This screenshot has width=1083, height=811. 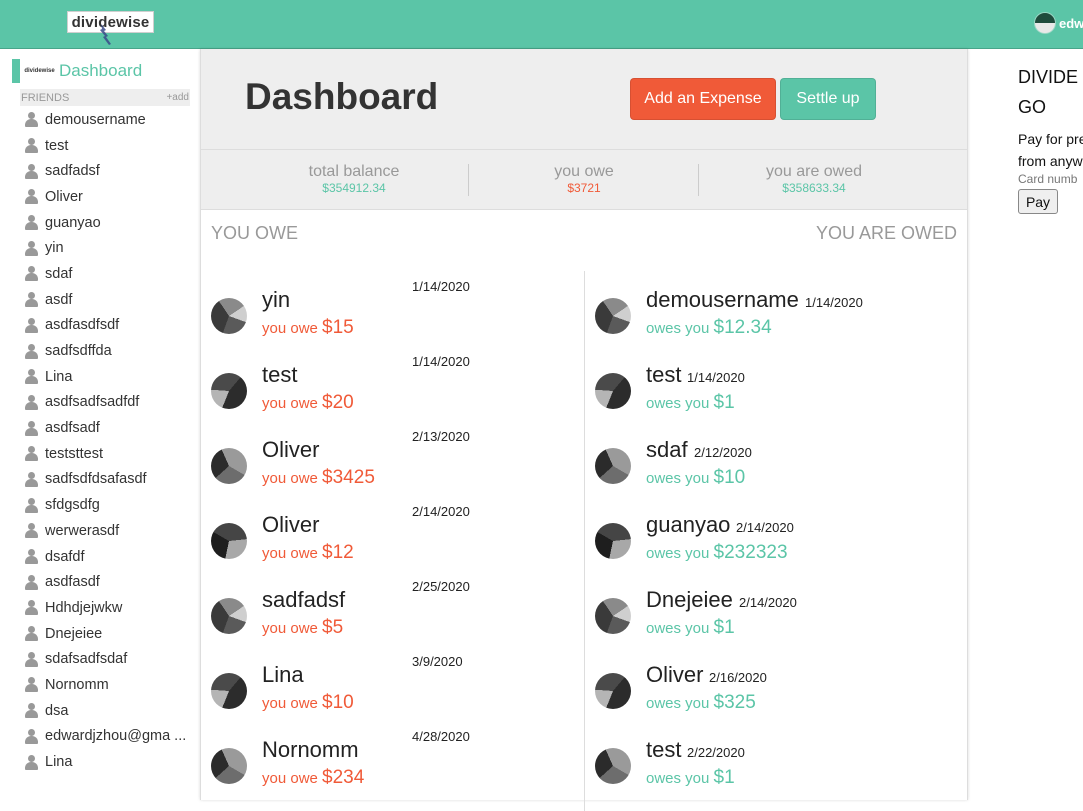 I want to click on entry-amount-value: $5, so click(x=333, y=627).